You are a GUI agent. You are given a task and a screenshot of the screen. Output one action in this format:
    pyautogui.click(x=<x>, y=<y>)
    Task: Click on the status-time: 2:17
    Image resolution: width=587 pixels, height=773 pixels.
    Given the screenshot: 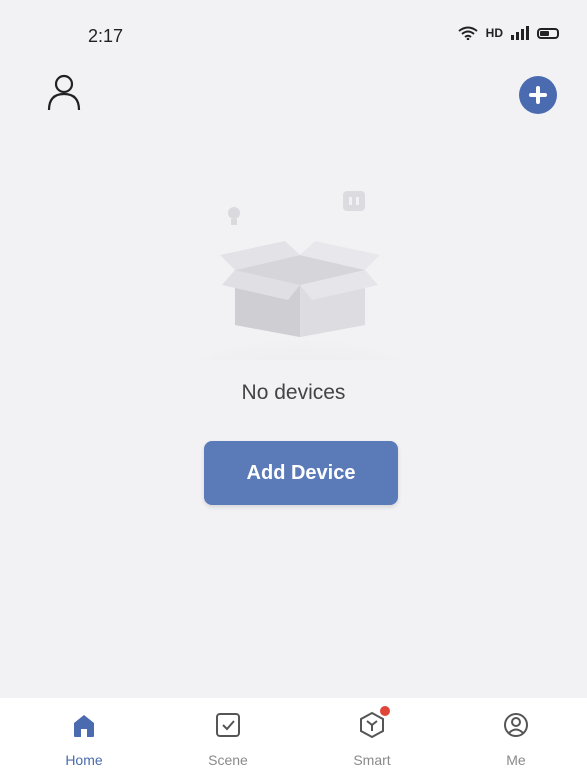 What is the action you would take?
    pyautogui.click(x=106, y=36)
    